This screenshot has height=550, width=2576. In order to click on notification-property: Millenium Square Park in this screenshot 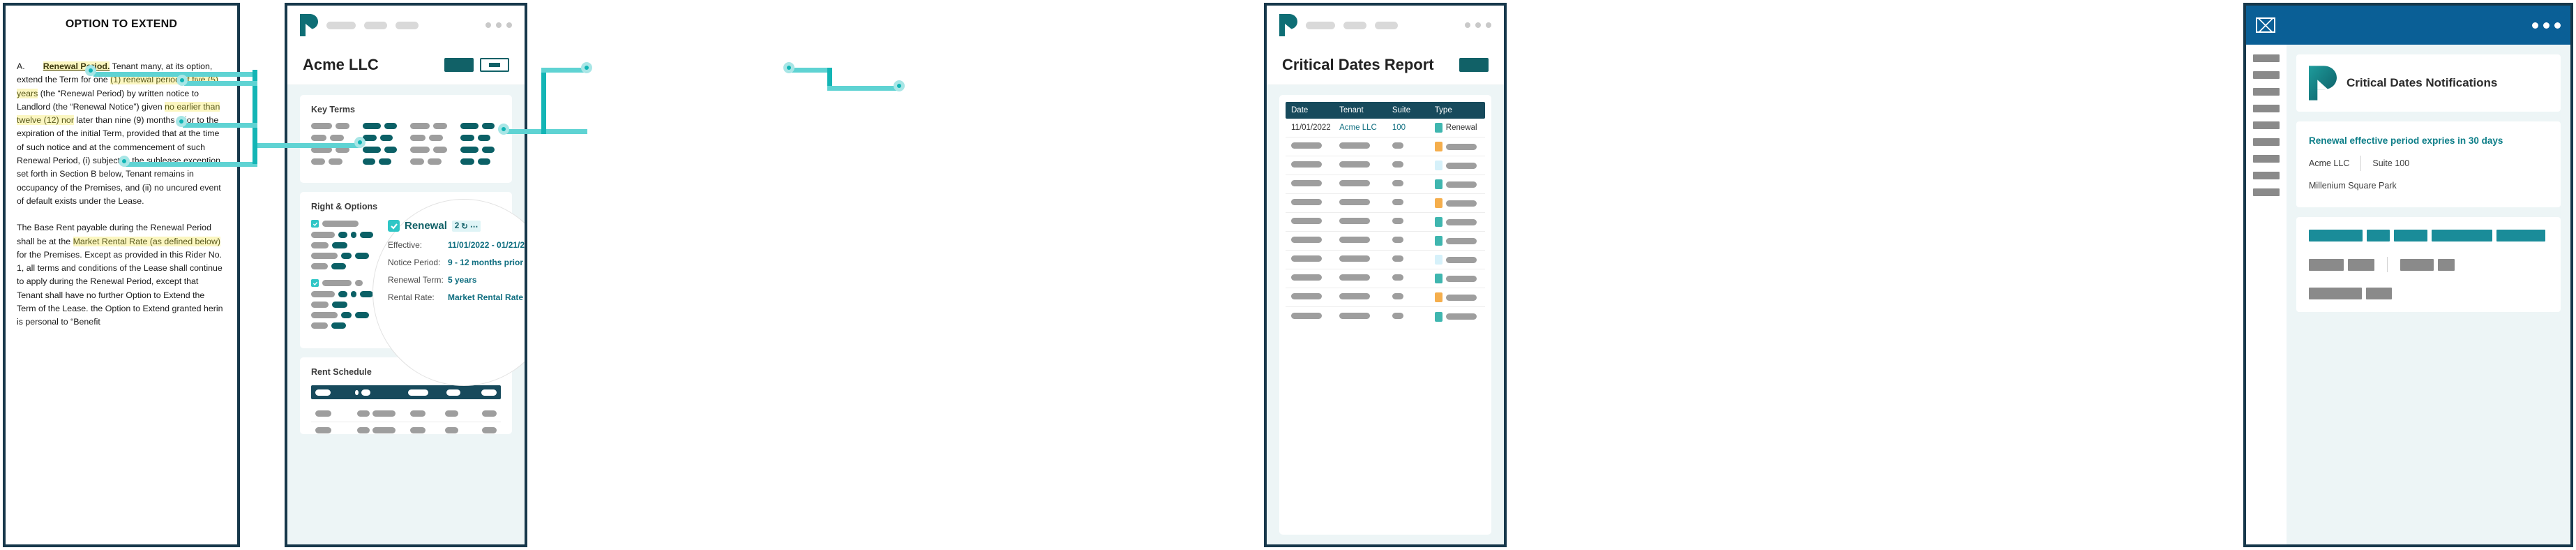, I will do `click(2353, 186)`.